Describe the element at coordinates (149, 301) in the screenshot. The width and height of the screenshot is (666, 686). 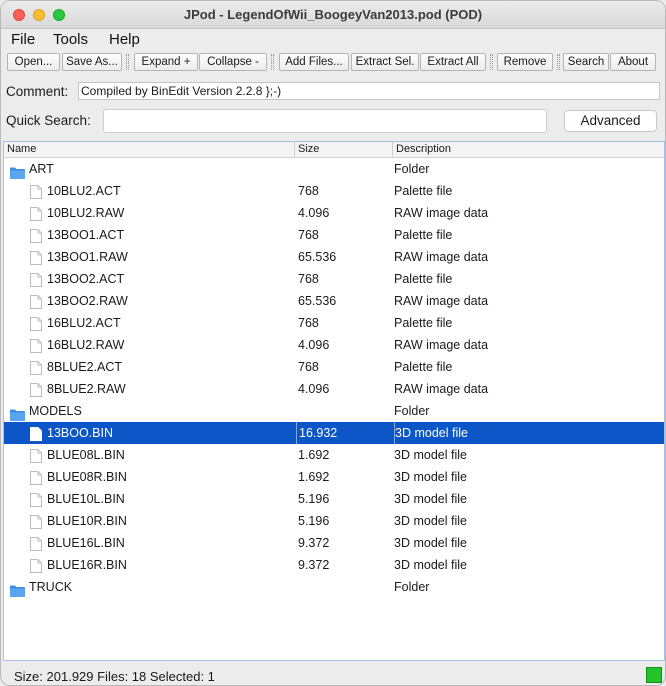
I see `name-cell: 13BOO2.RAW` at that location.